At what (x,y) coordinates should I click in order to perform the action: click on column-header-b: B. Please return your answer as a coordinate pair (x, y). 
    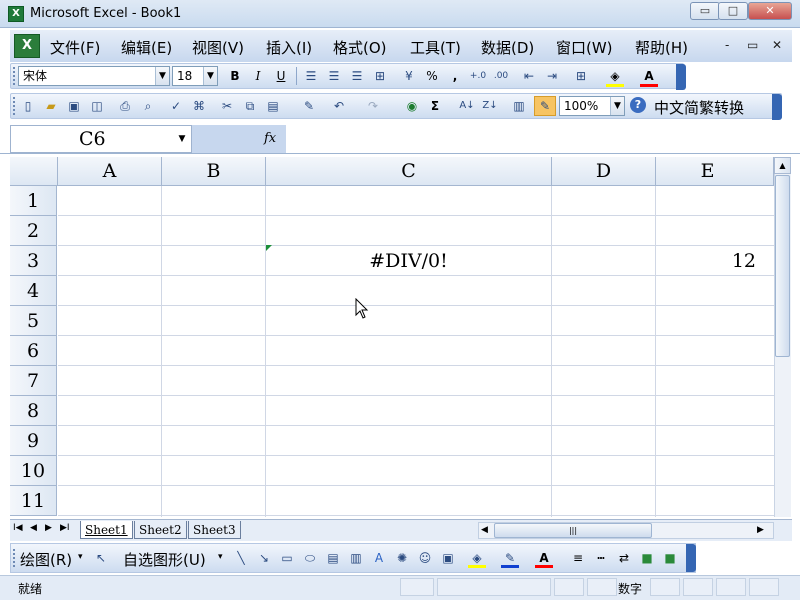
    Looking at the image, I should click on (214, 171).